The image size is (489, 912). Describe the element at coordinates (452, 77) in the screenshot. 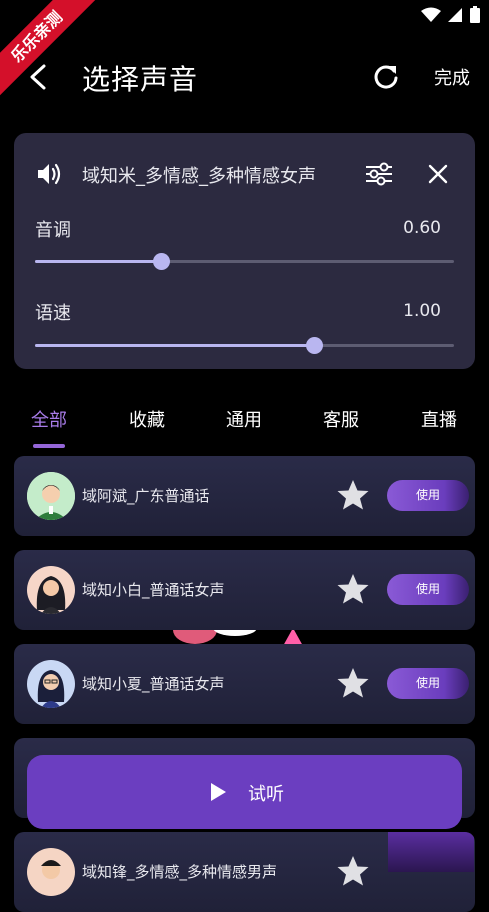

I see `done-button: 完成` at that location.